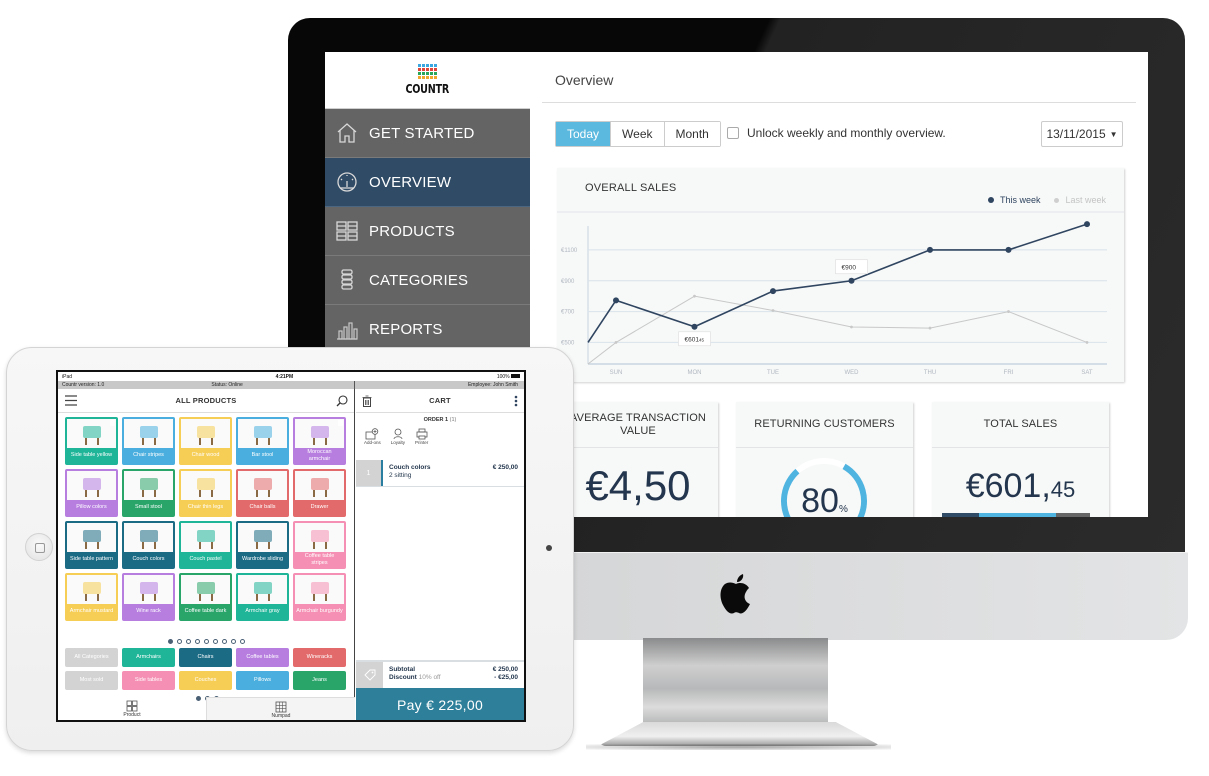  Describe the element at coordinates (347, 133) in the screenshot. I see `home-icon` at that location.